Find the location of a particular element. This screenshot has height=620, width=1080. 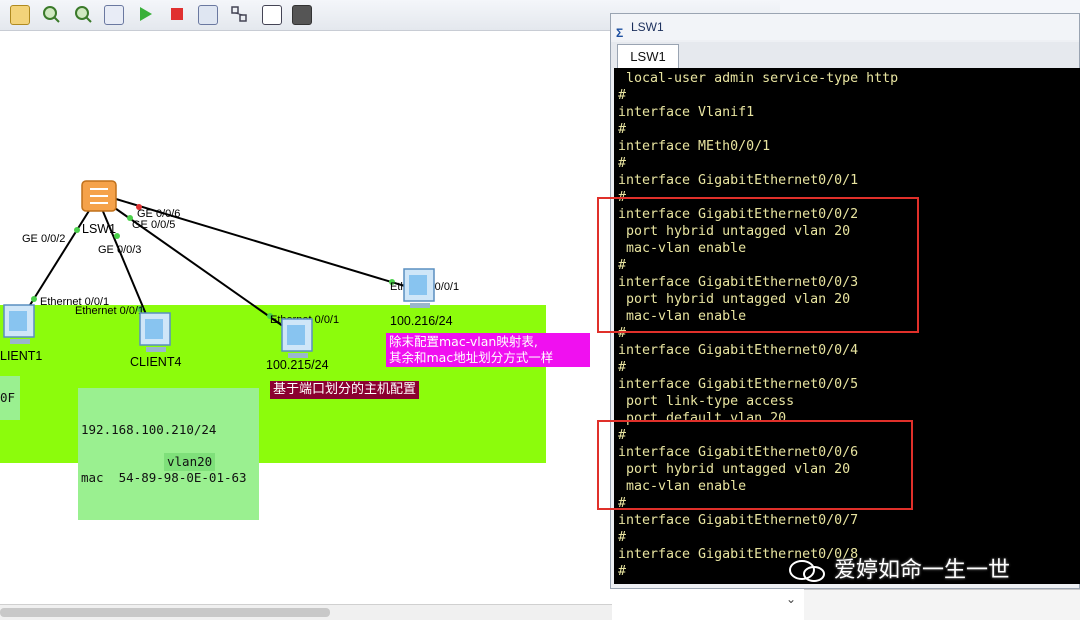

port-dot-ge002 is located at coordinates (77, 230).